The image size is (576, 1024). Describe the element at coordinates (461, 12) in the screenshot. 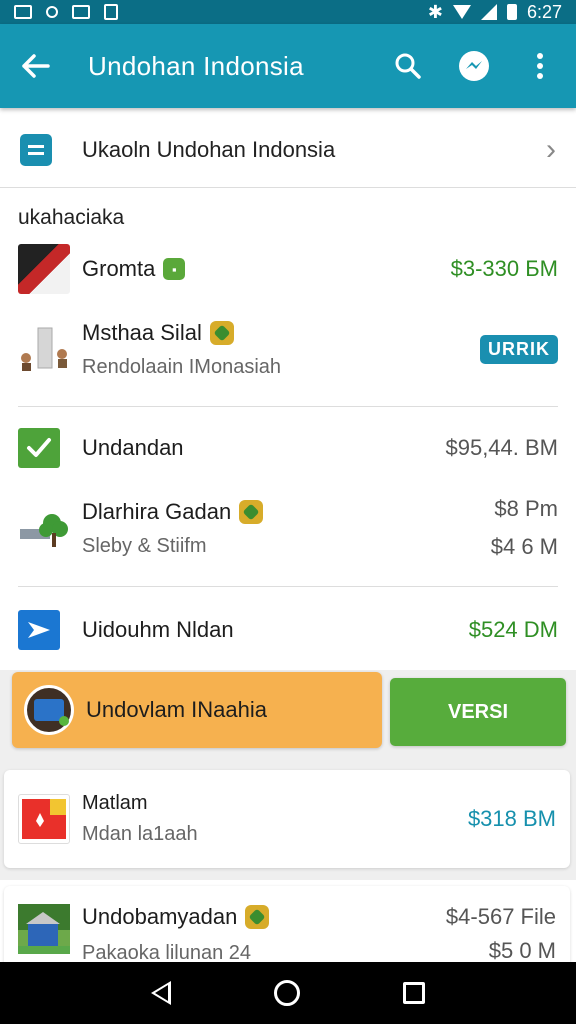

I see `wifi-icon` at that location.